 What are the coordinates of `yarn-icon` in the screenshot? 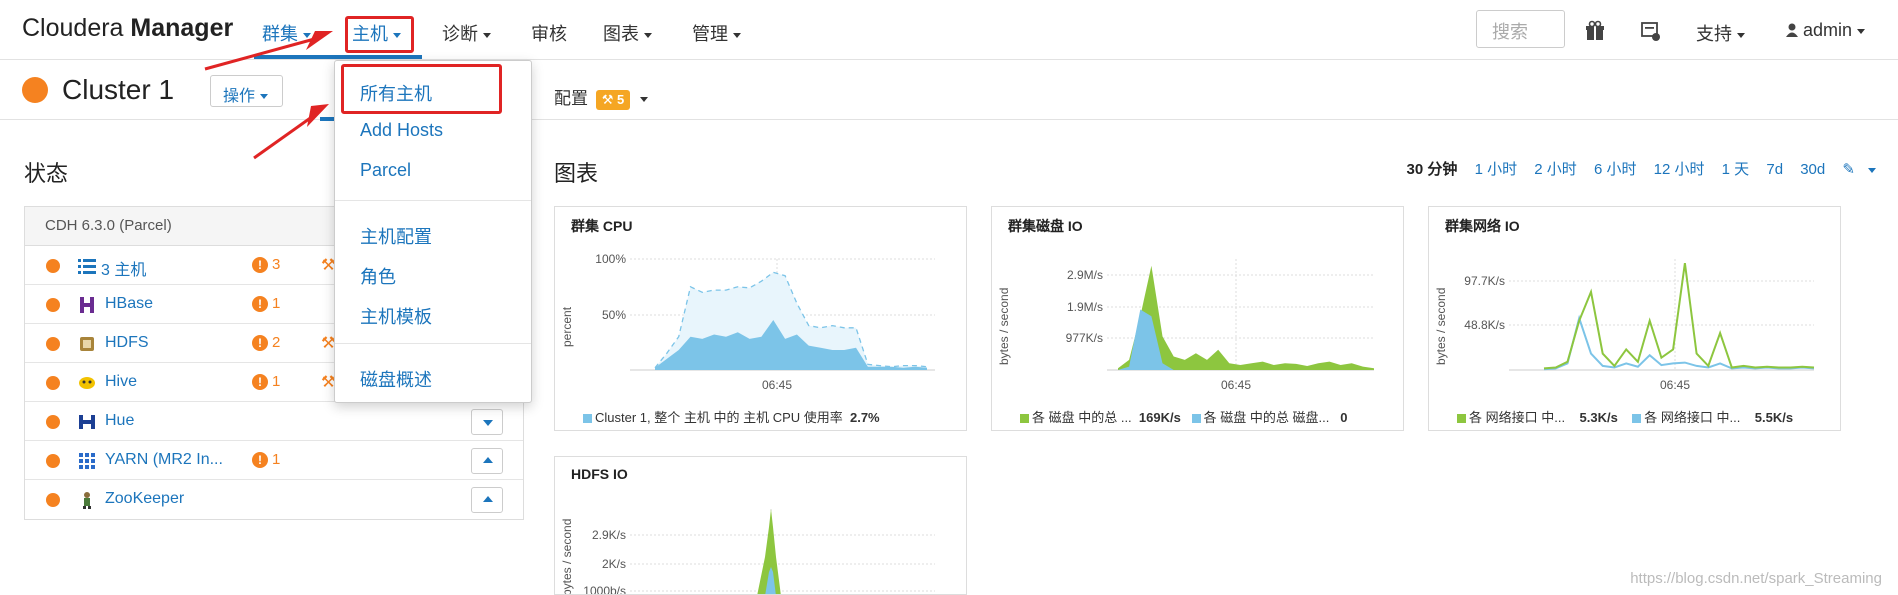 It's located at (87, 461).